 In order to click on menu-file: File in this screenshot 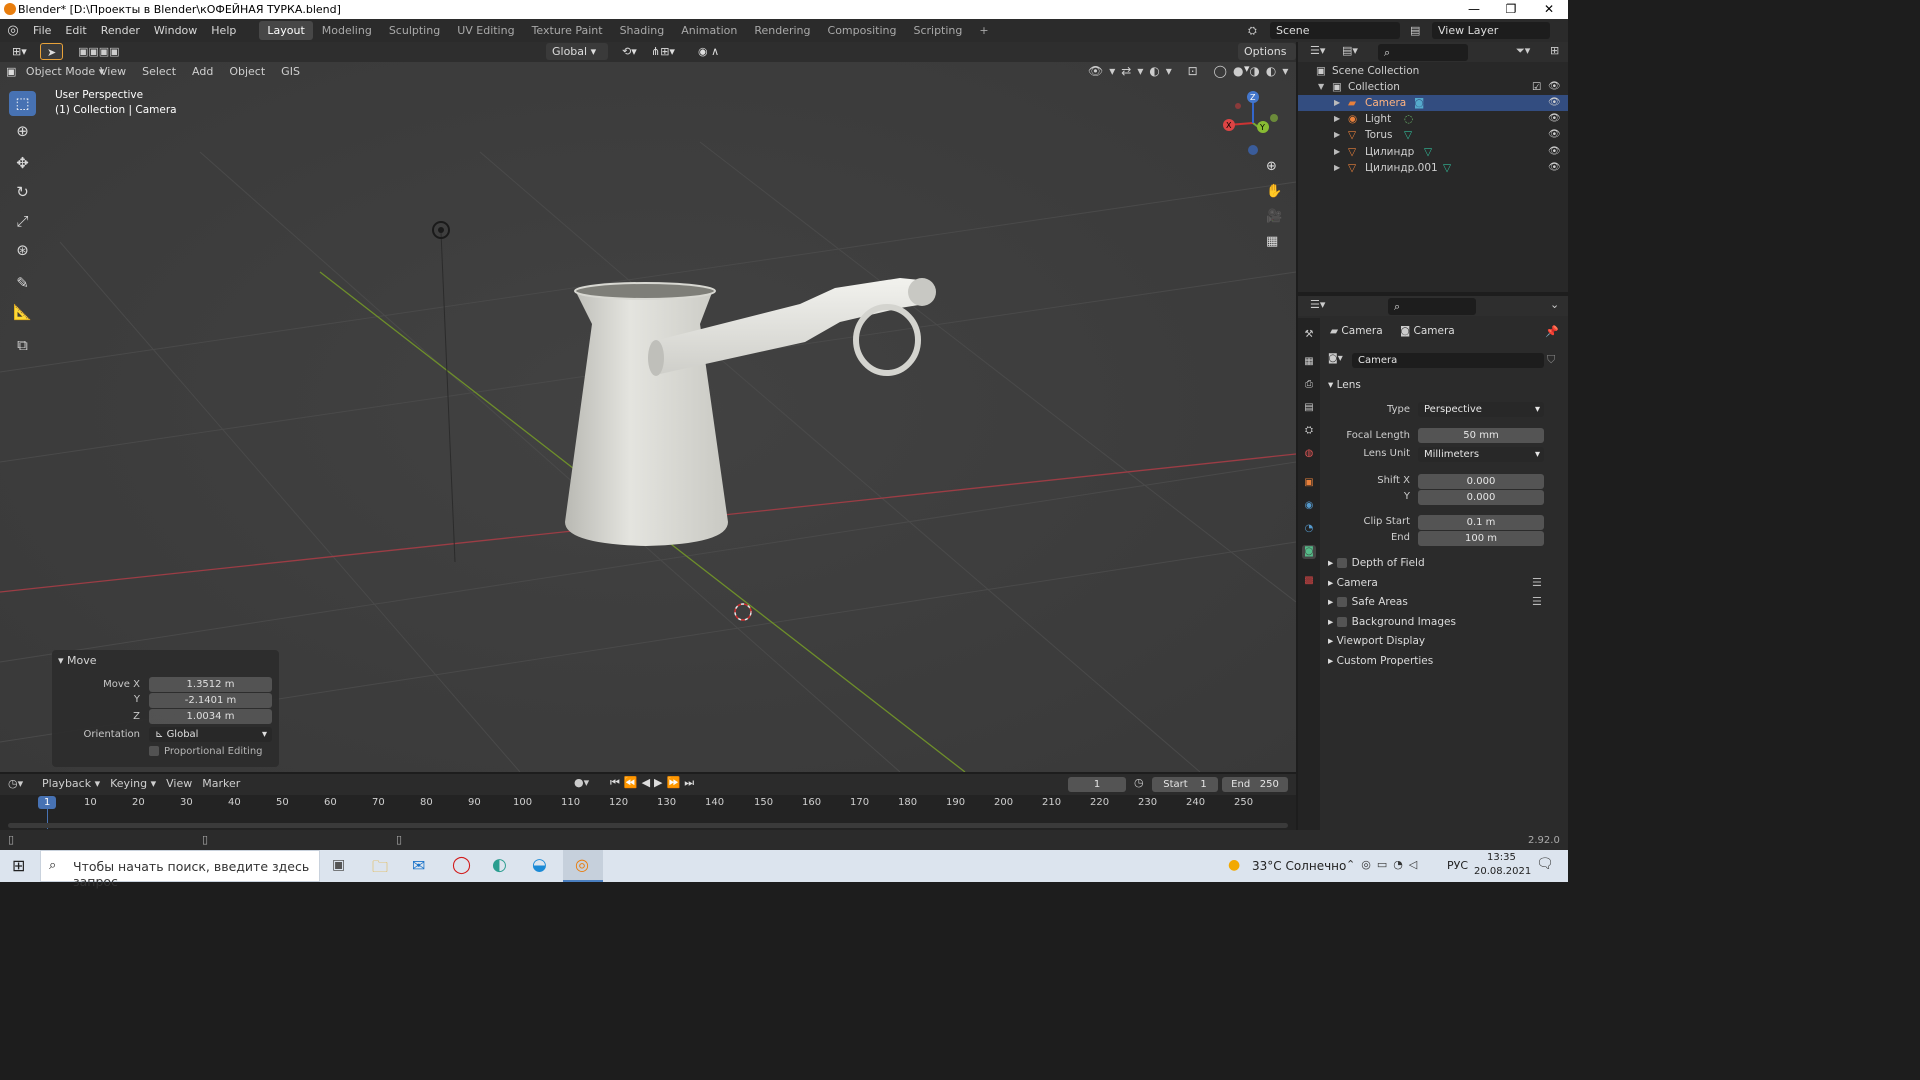, I will do `click(42, 30)`.